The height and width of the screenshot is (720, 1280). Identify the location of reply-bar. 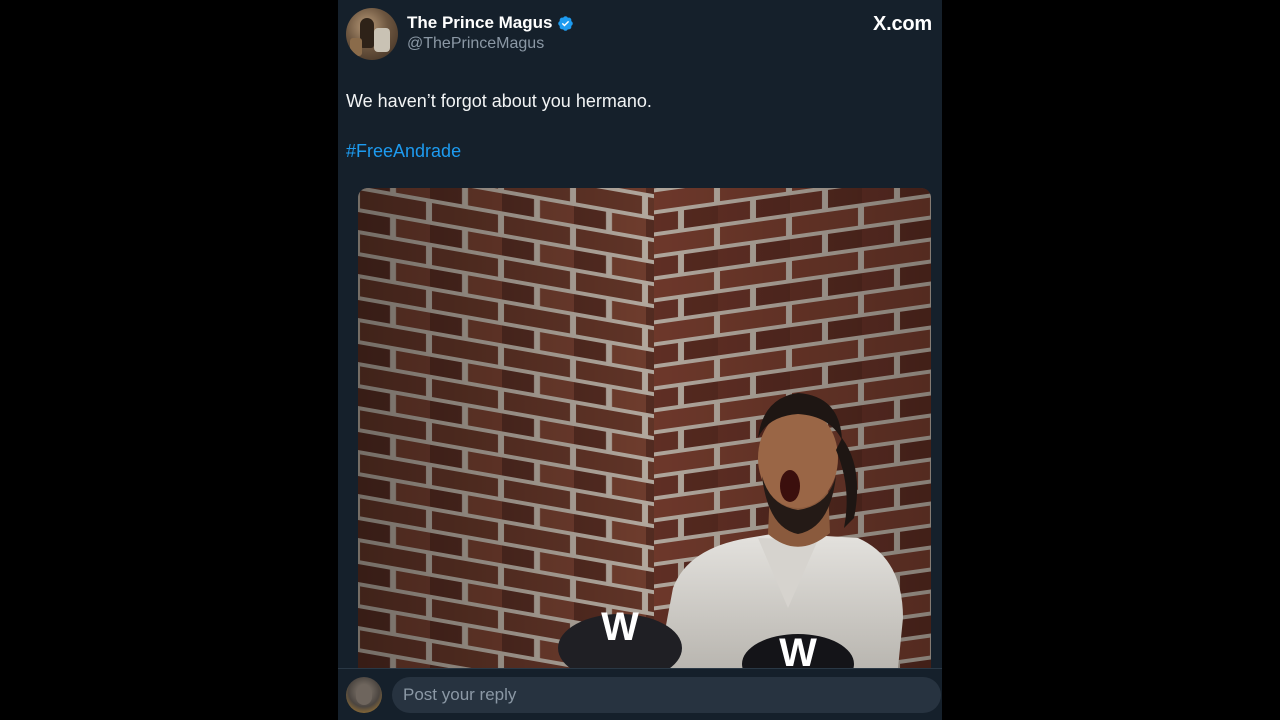
(640, 694).